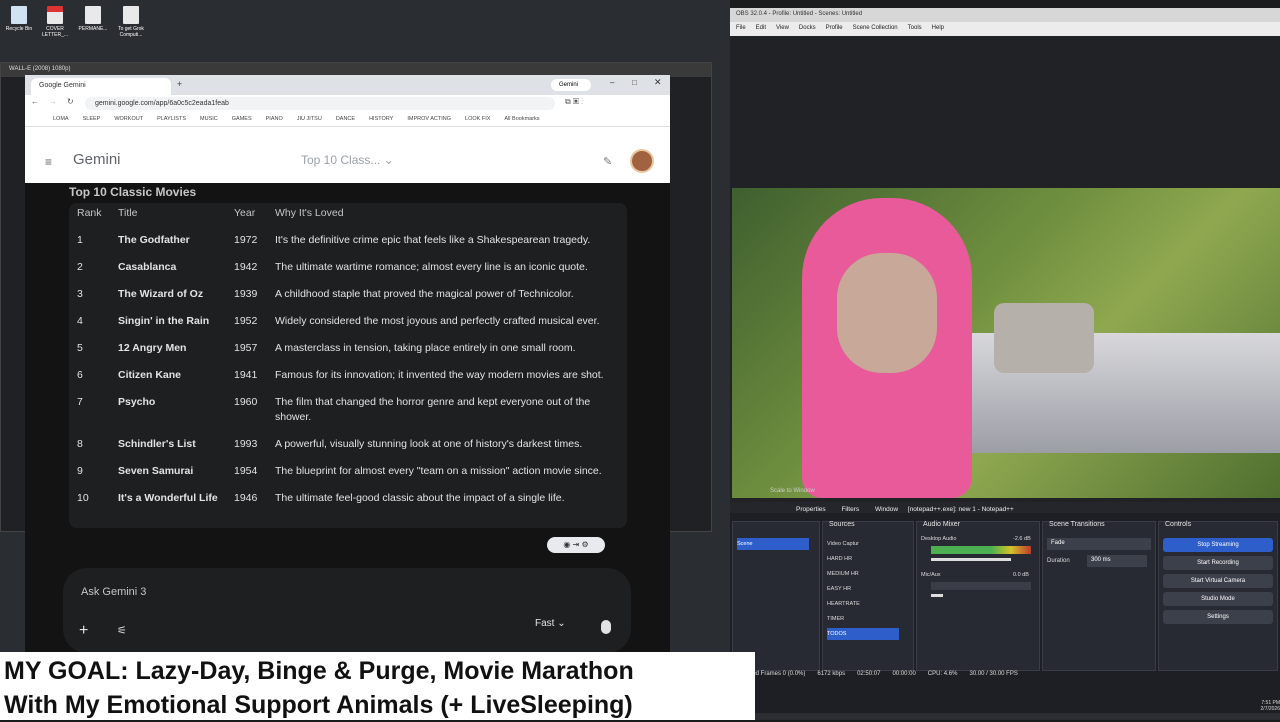 The image size is (1280, 722). I want to click on back-icon: ←, so click(35, 101).